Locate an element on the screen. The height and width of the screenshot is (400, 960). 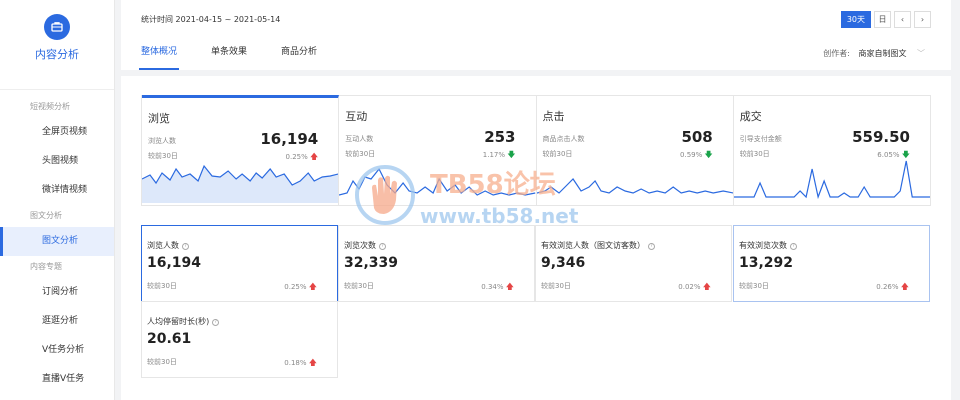
range-buttons: 30天 日 ‹ › is located at coordinates (885, 19).